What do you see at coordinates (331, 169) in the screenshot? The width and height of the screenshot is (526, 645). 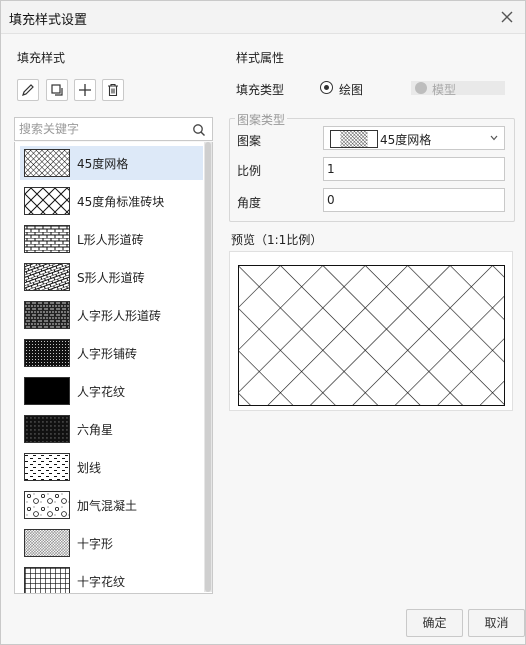 I see `scale-value: 1` at bounding box center [331, 169].